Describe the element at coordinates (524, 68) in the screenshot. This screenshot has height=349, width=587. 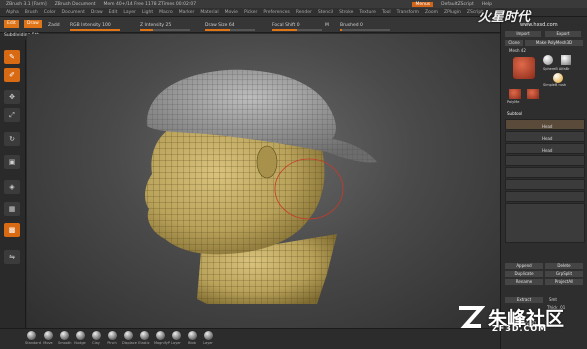
I see `current-tool-thumbnail` at that location.